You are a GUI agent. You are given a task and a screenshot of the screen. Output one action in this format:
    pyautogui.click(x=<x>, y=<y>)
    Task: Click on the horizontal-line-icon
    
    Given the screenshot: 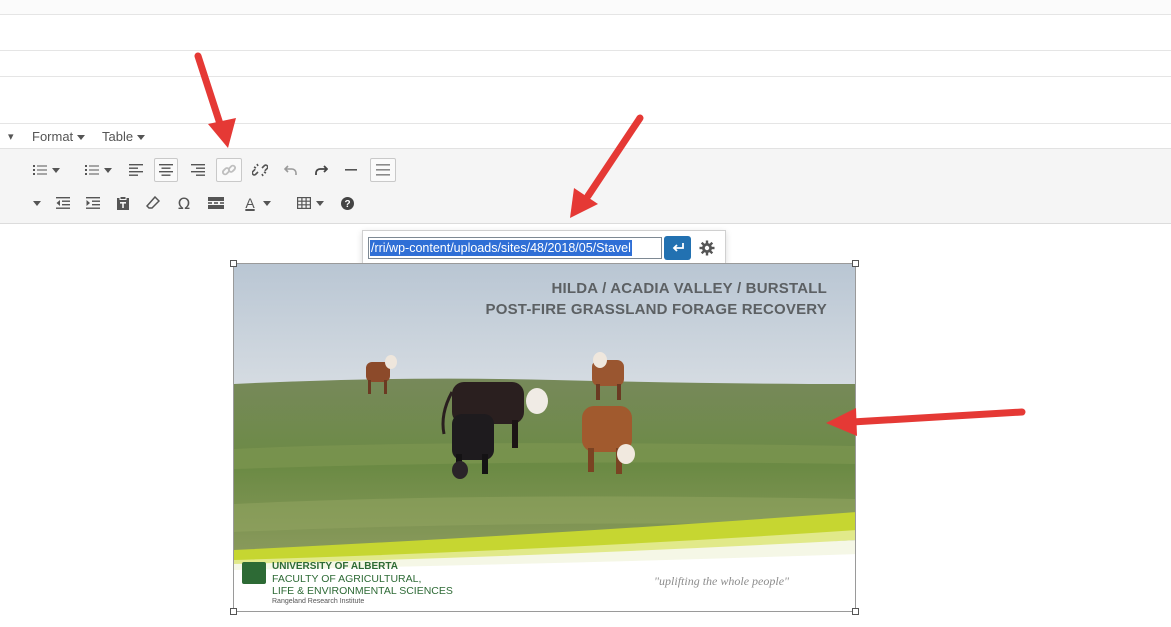 What is the action you would take?
    pyautogui.click(x=351, y=170)
    